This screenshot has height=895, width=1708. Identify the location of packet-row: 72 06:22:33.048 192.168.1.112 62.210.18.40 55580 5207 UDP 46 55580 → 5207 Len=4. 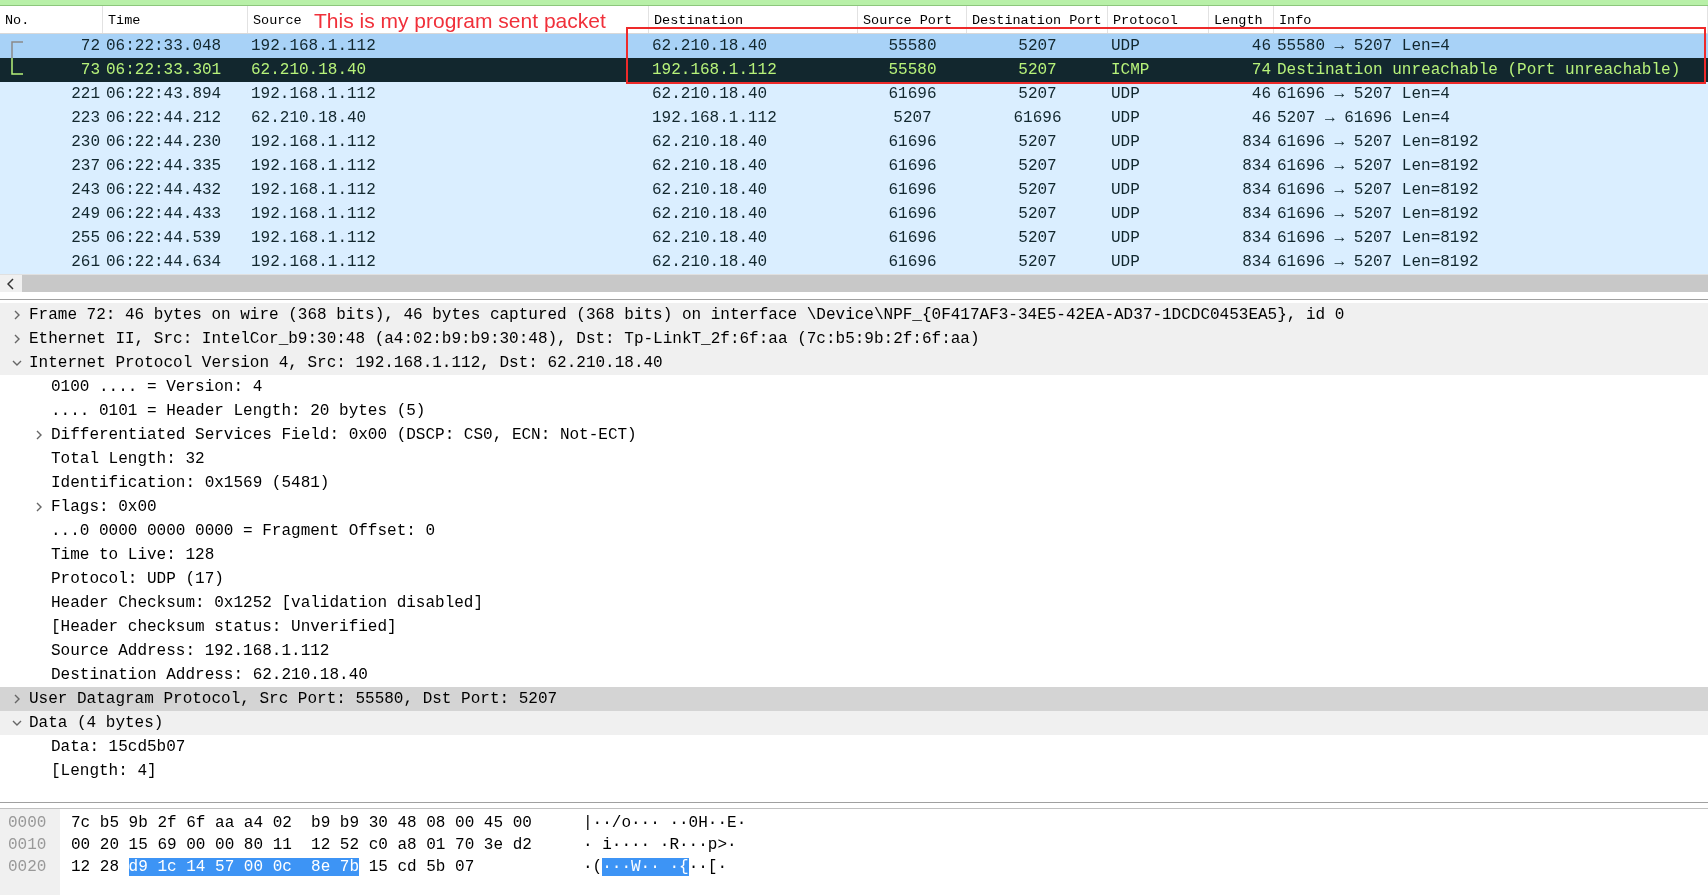
(854, 46).